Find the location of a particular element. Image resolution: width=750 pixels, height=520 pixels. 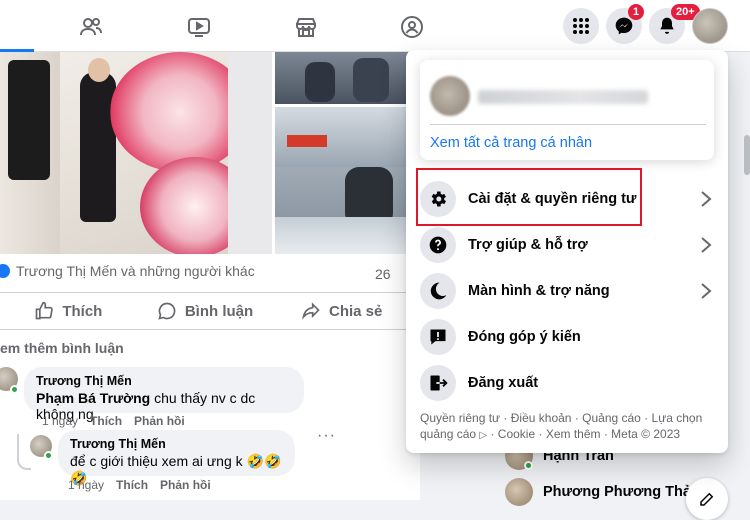

share-label: Chia sẻ is located at coordinates (356, 311).